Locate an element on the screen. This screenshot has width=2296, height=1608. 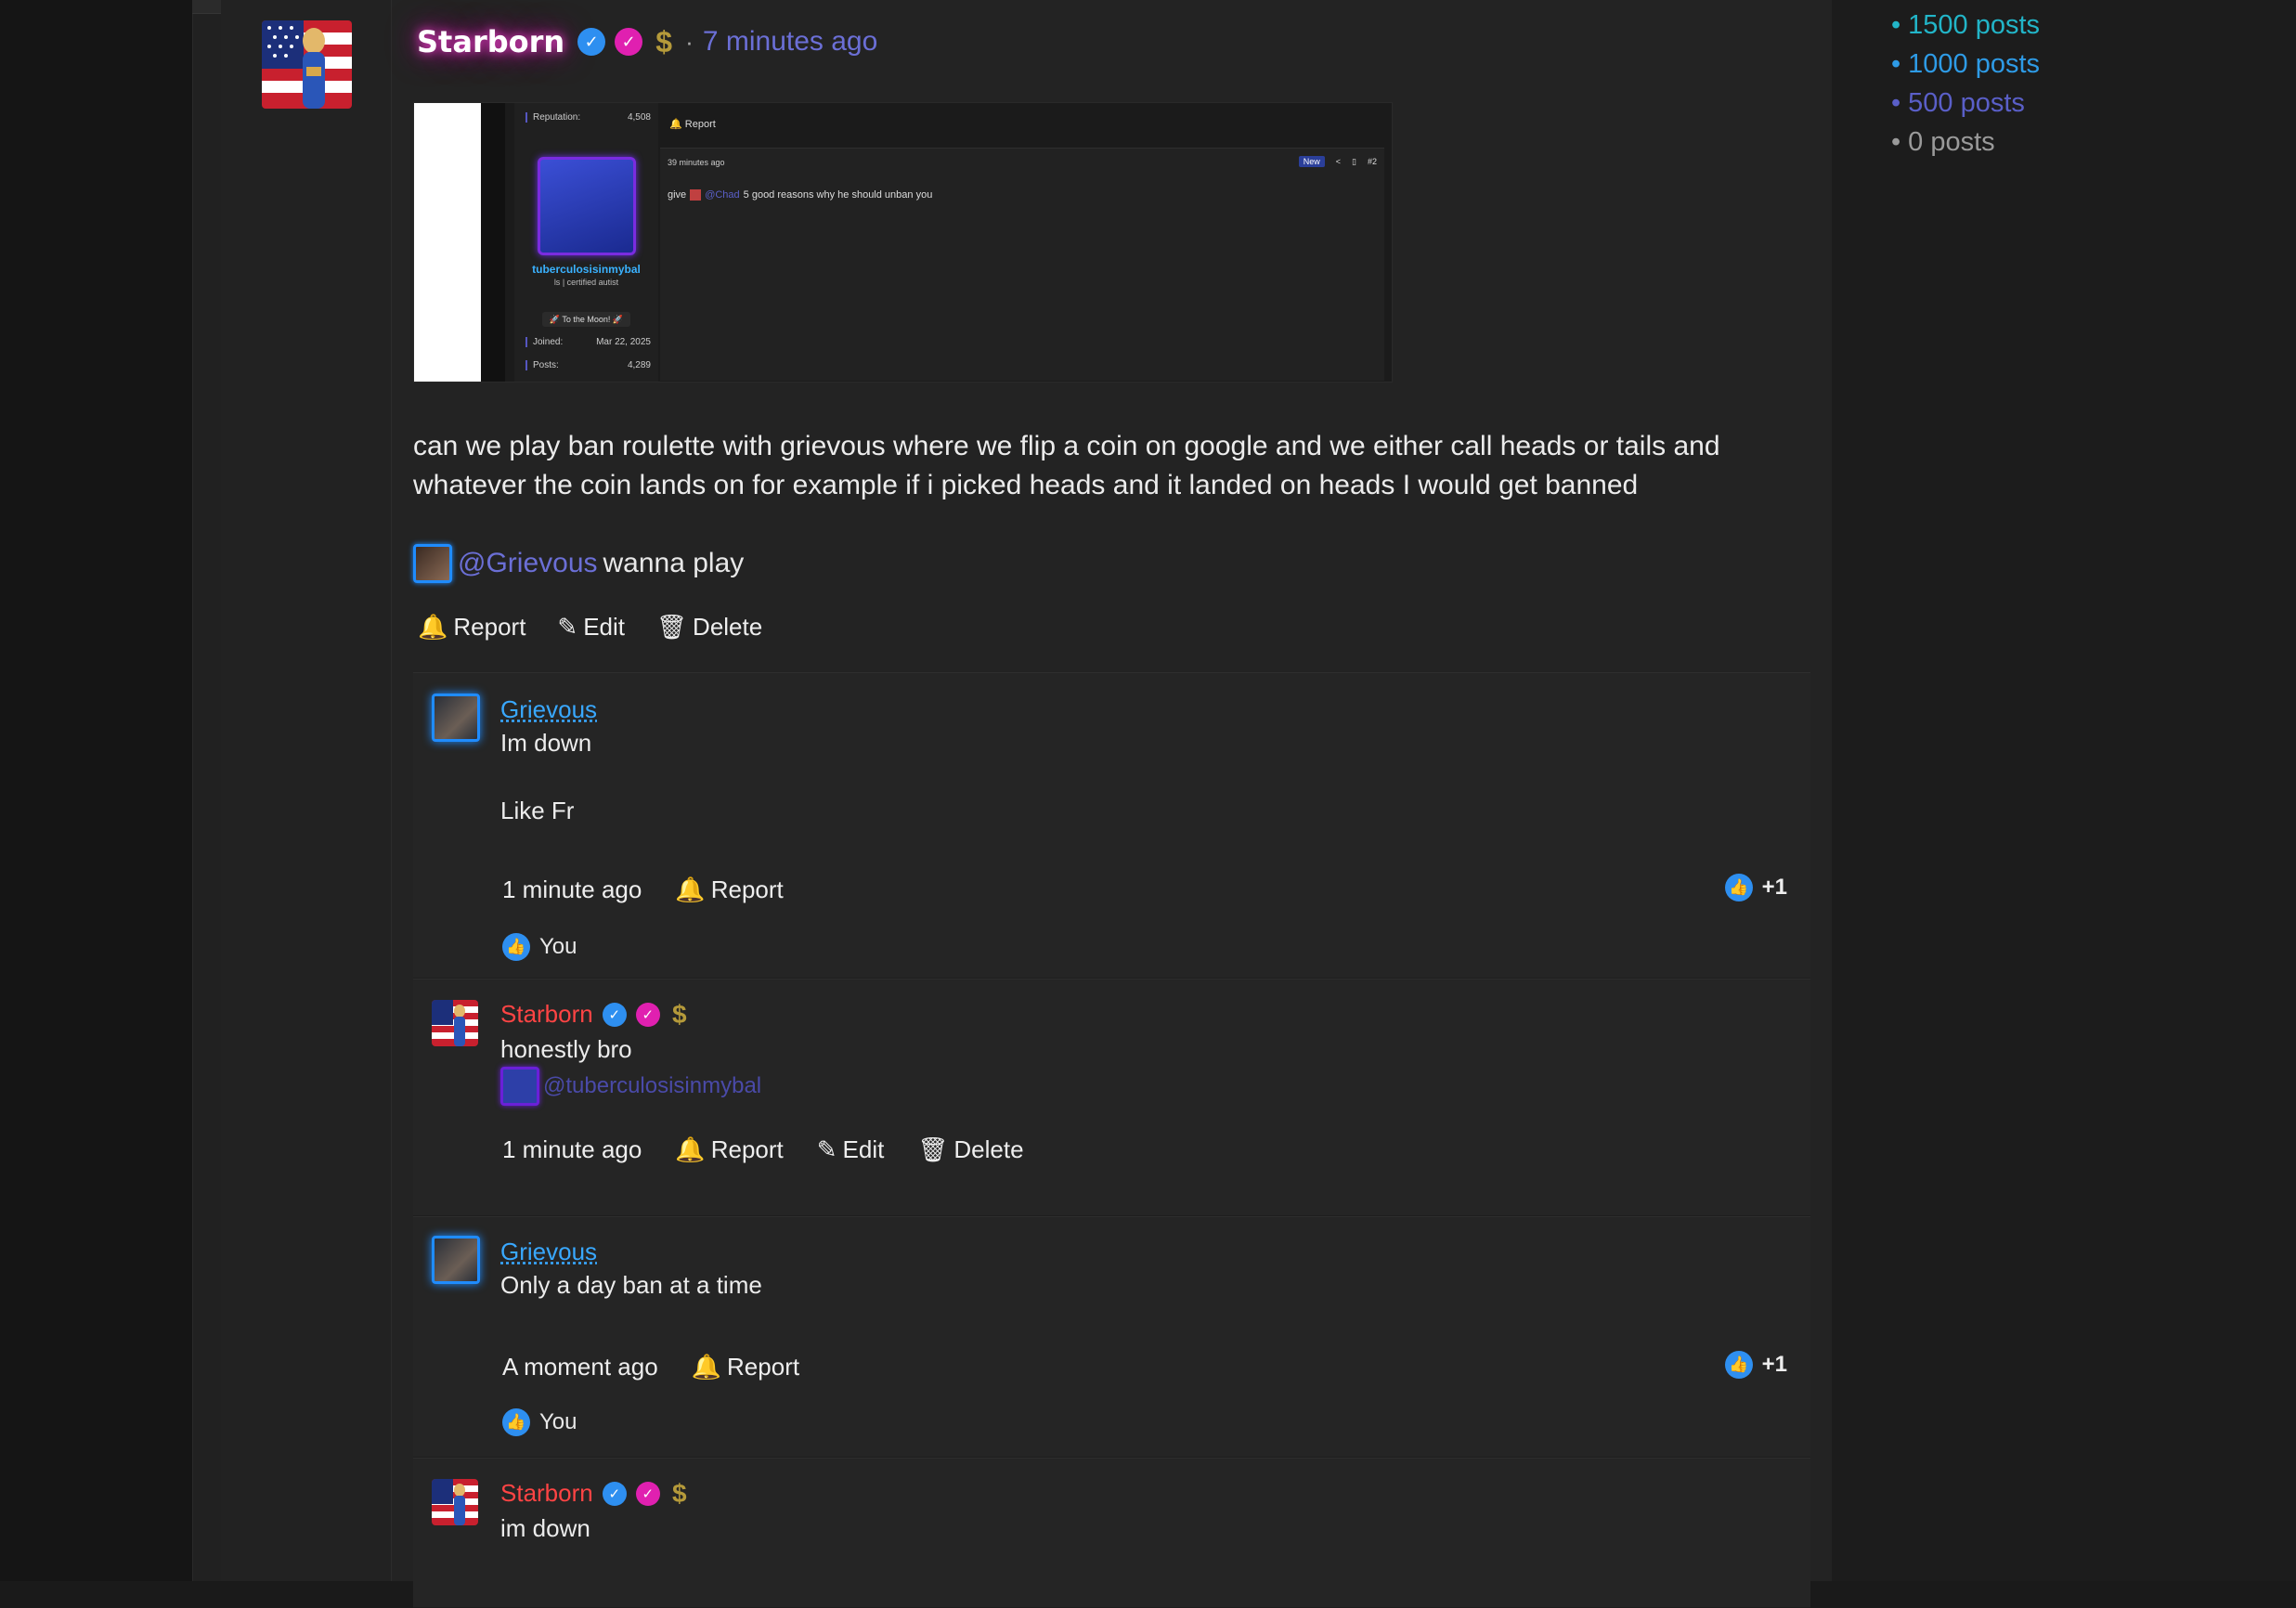
embedded-report: 🔔 Report is located at coordinates (692, 125).